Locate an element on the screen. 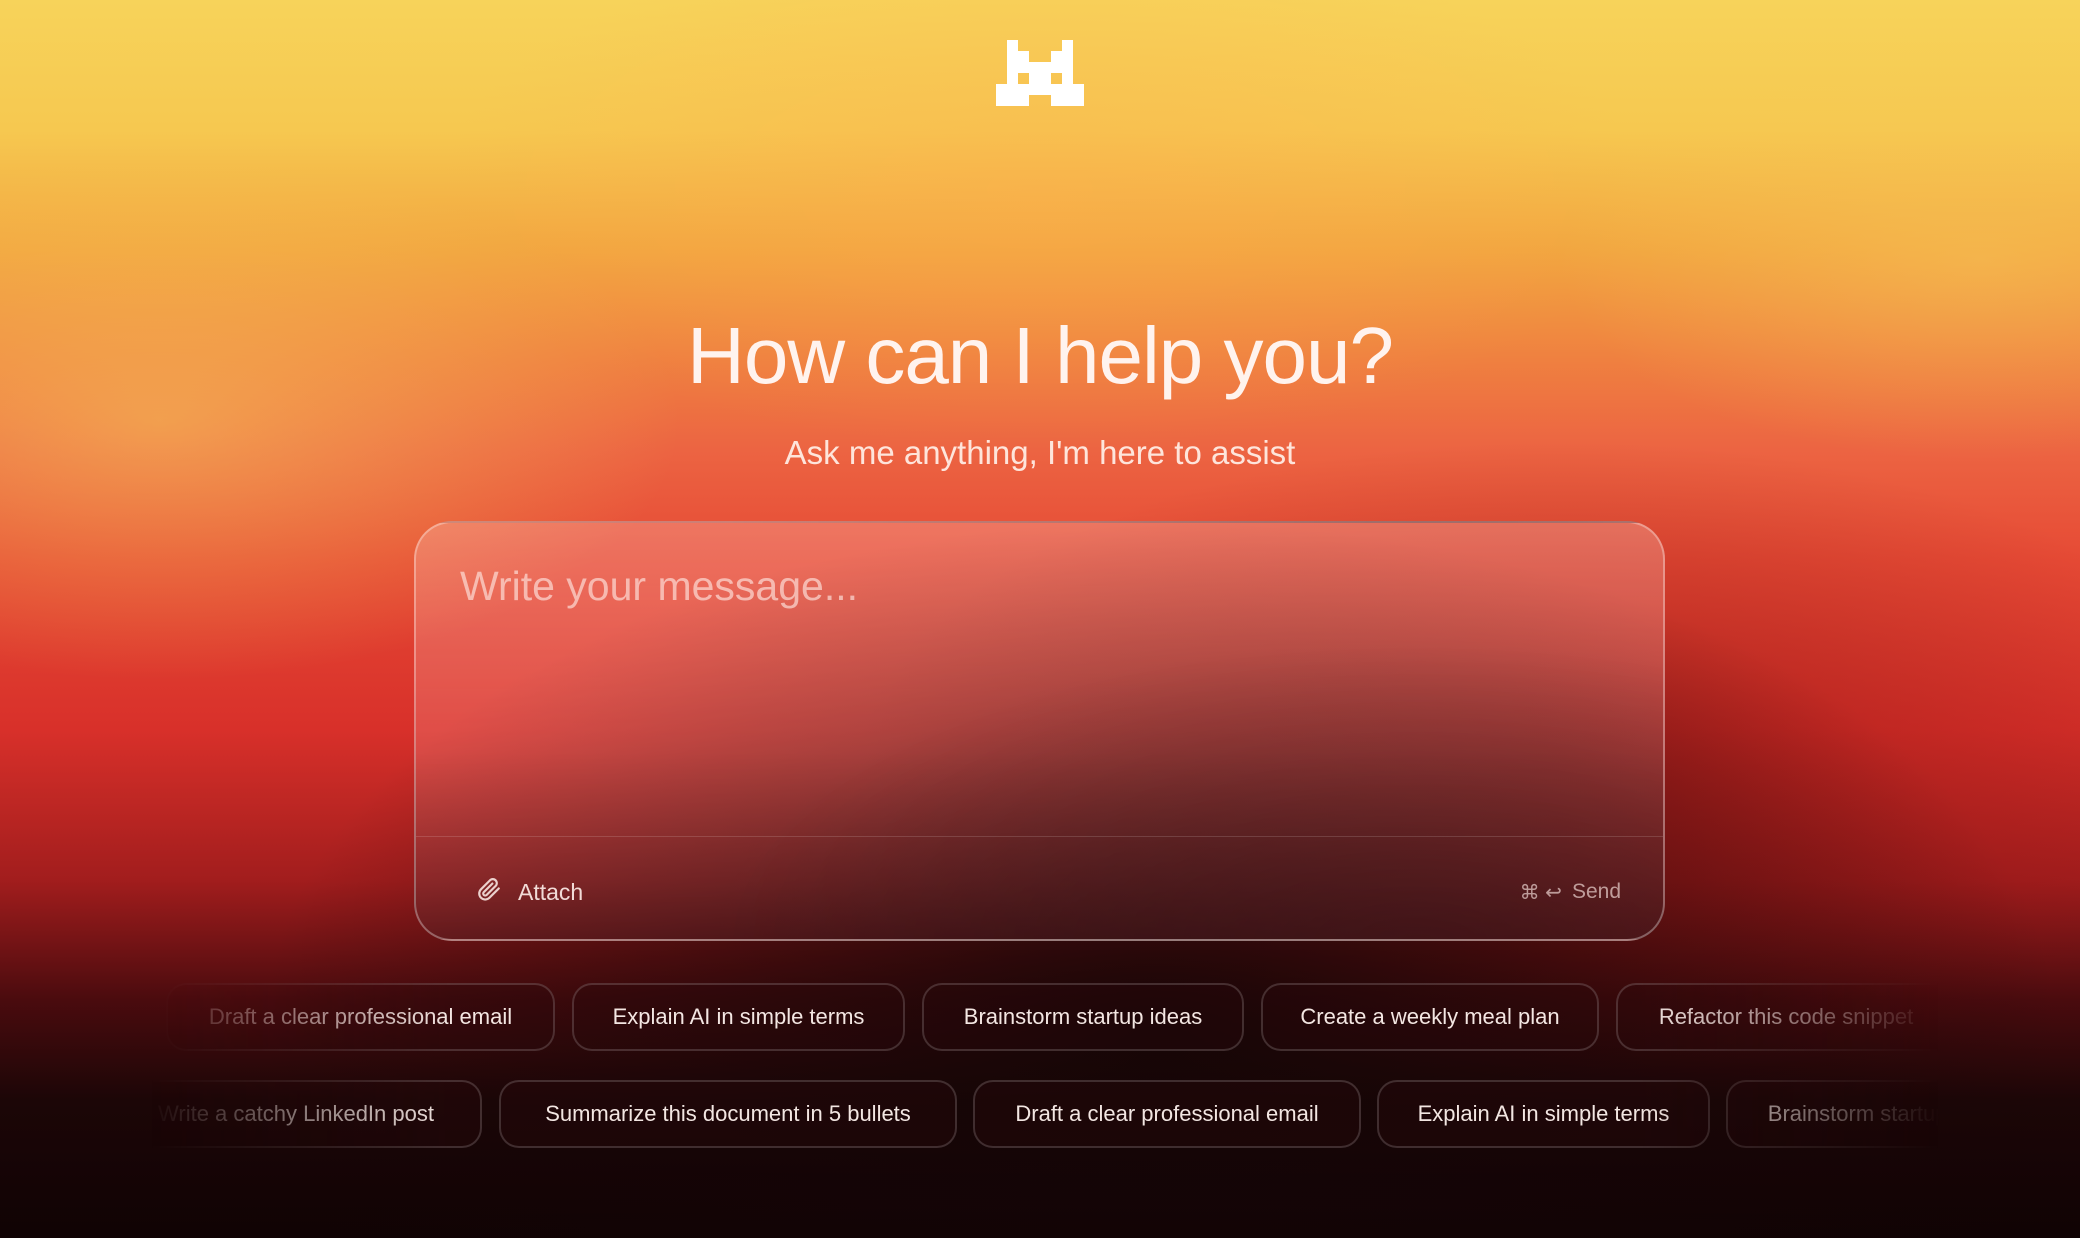  send-button: ⌘ ↩ Send is located at coordinates (1570, 892).